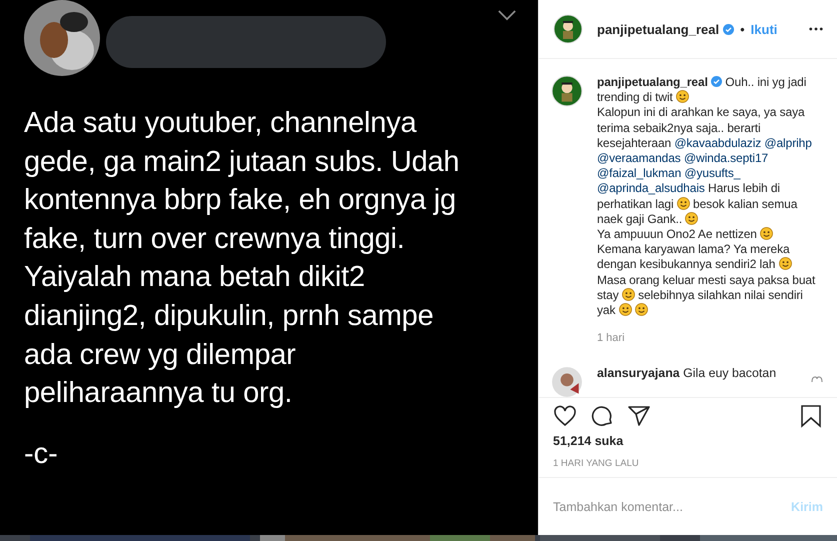 The height and width of the screenshot is (541, 837). What do you see at coordinates (242, 162) in the screenshot?
I see `tweet-text-line: gede, ga main2 jutaan subs. Udah` at bounding box center [242, 162].